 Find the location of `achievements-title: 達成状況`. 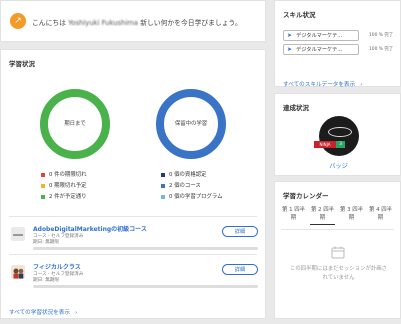

achievements-title: 達成状況 is located at coordinates (296, 108).